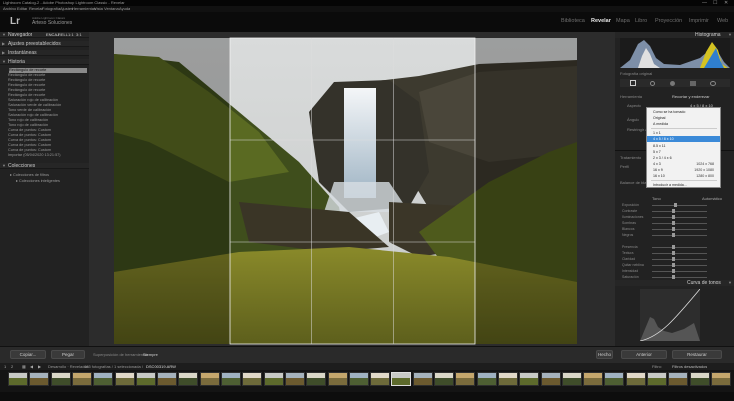  What do you see at coordinates (9, 8) in the screenshot?
I see `menu-archivo: Archivo` at bounding box center [9, 8].